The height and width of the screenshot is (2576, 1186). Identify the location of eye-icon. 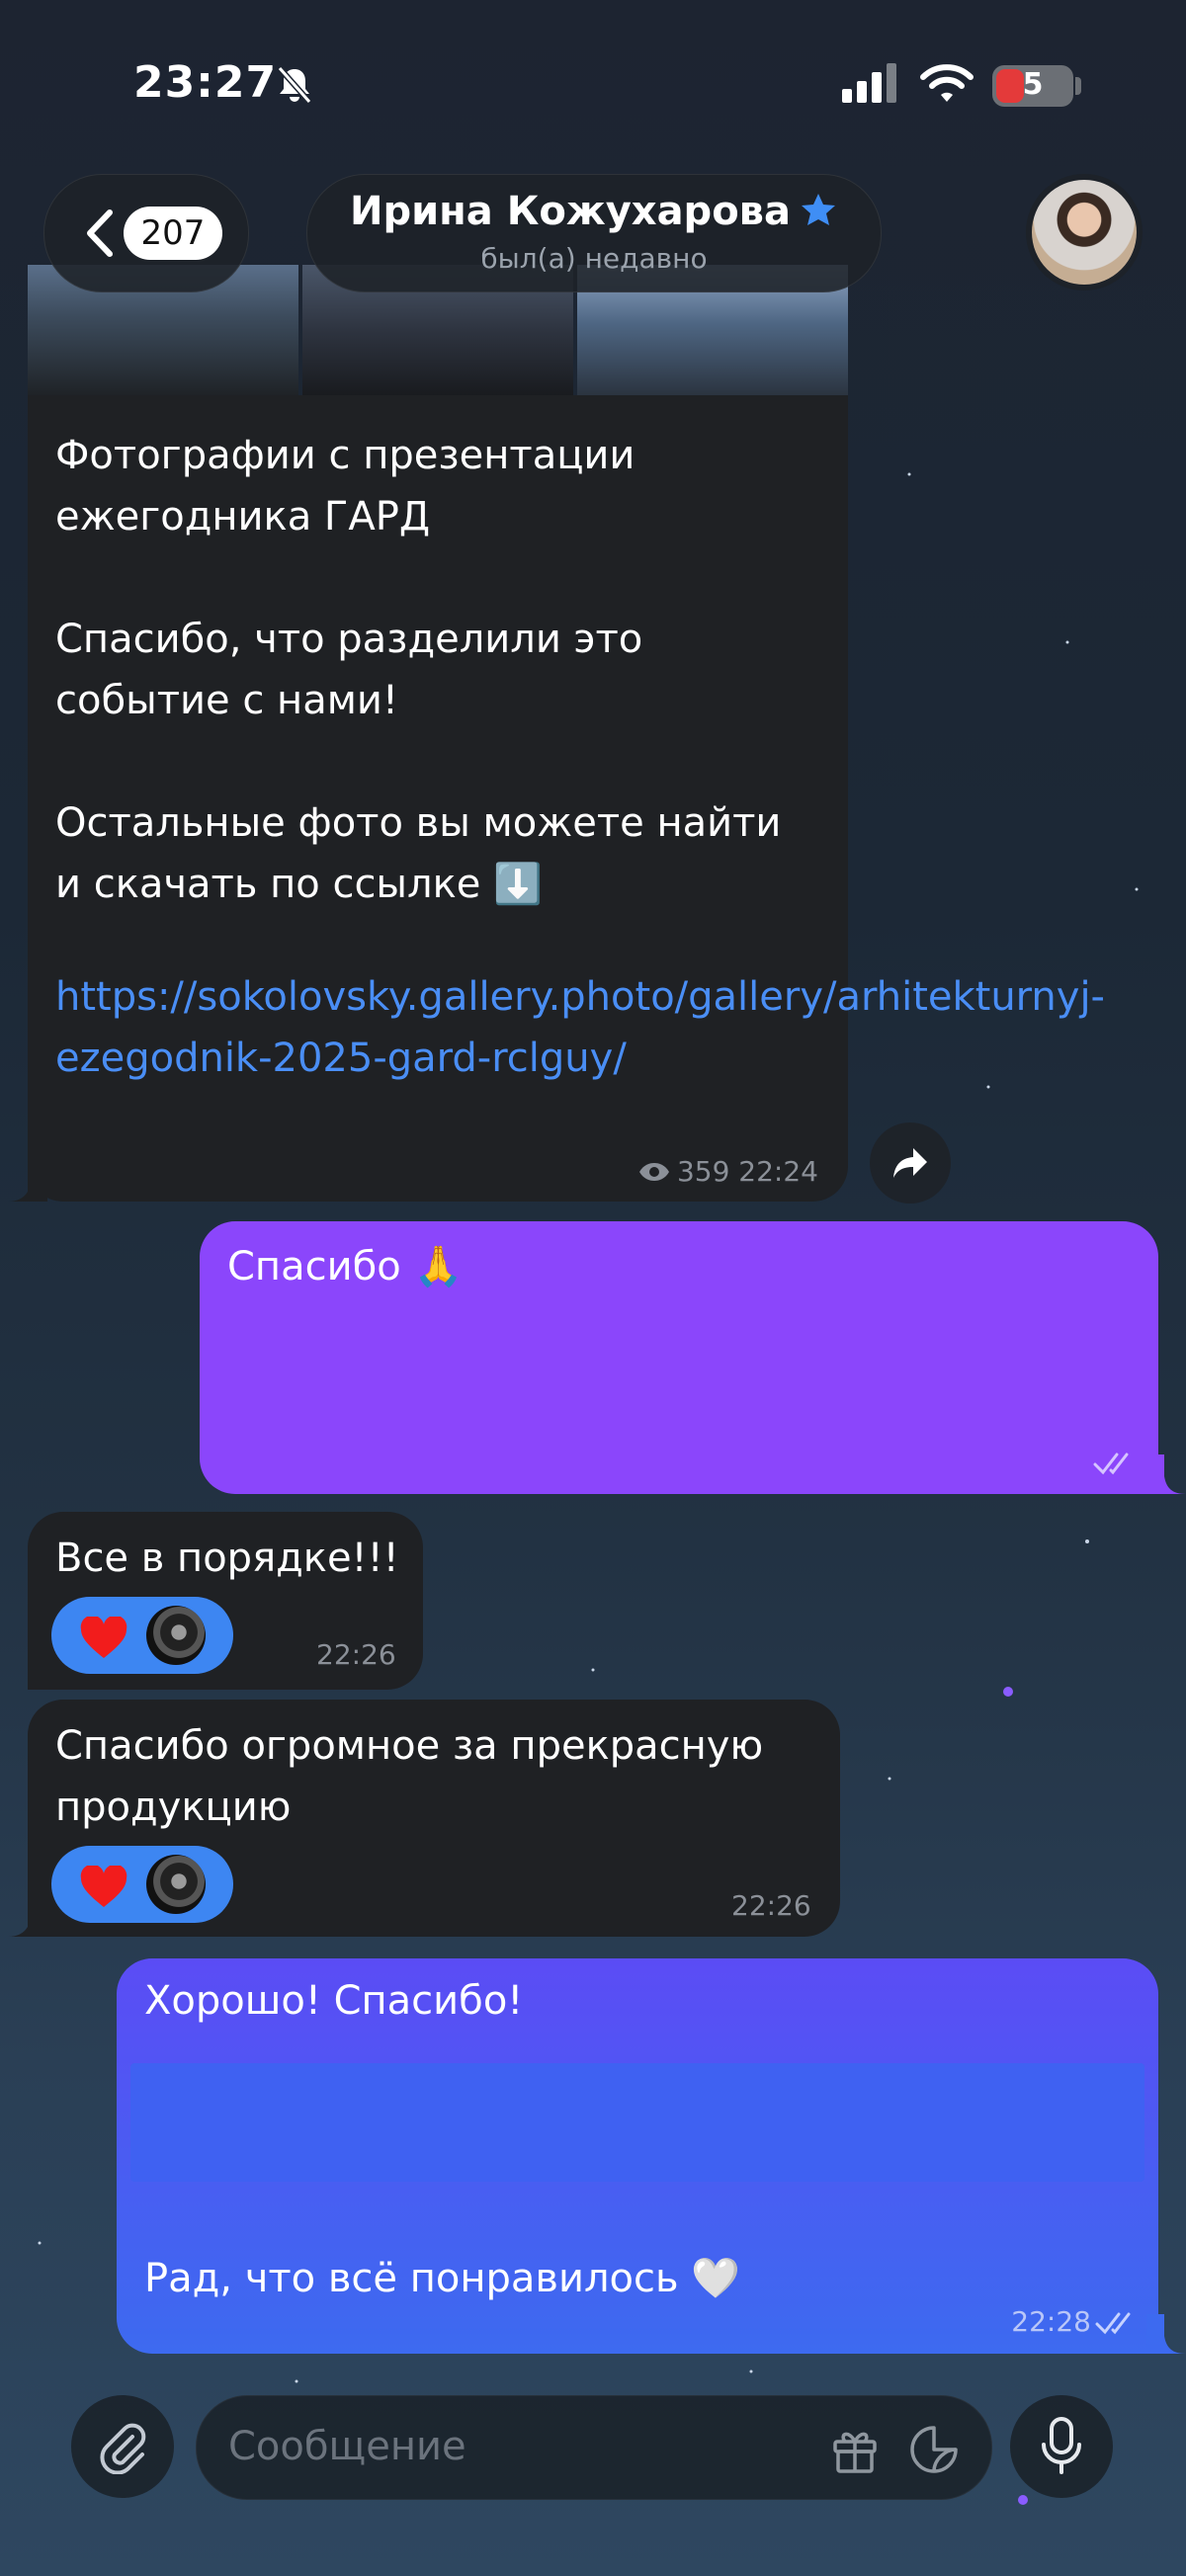
(653, 1172).